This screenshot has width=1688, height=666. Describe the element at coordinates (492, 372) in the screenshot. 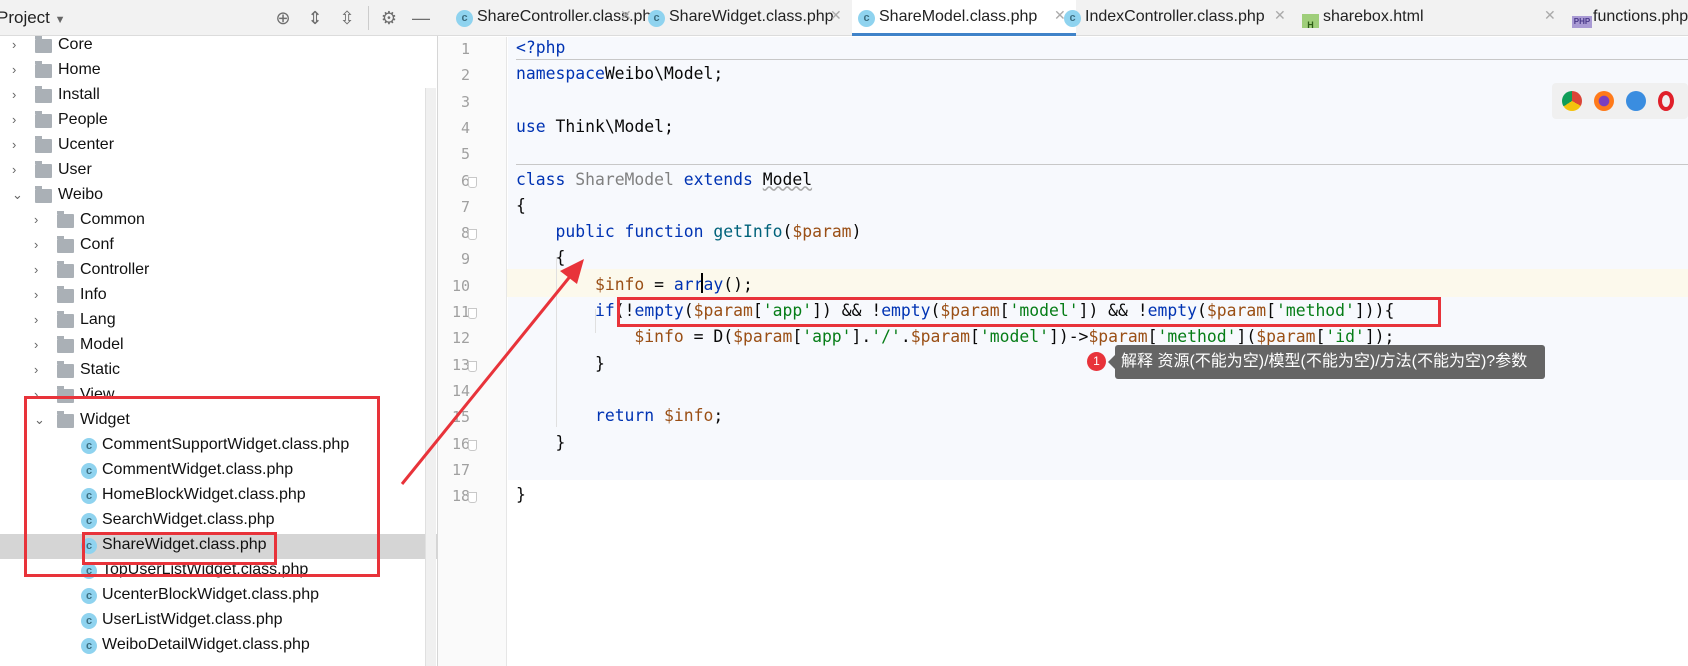

I see `annotation-arrow` at that location.